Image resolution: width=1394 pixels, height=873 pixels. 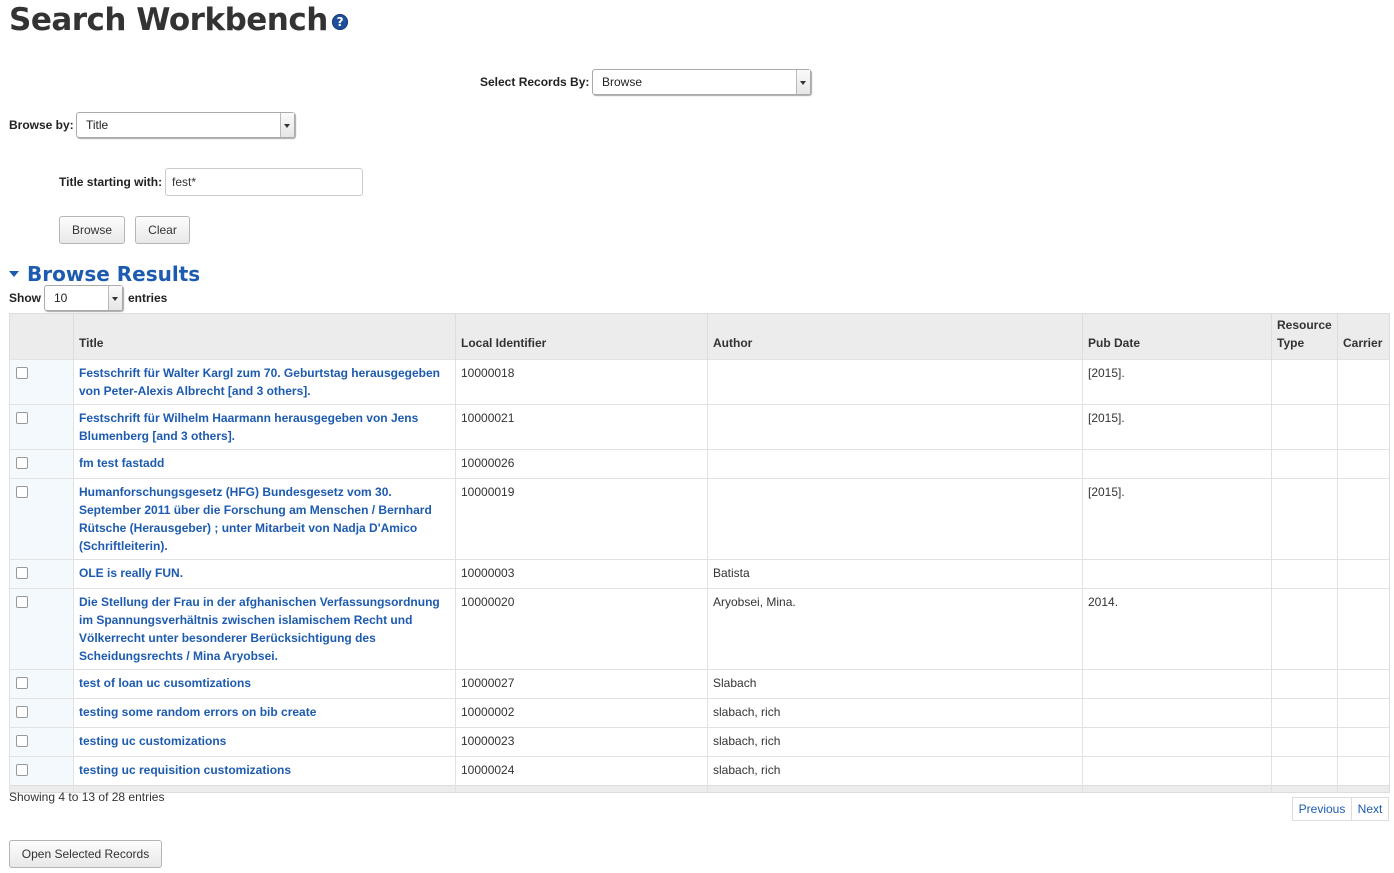 What do you see at coordinates (895, 336) in the screenshot?
I see `column-header-author: Author` at bounding box center [895, 336].